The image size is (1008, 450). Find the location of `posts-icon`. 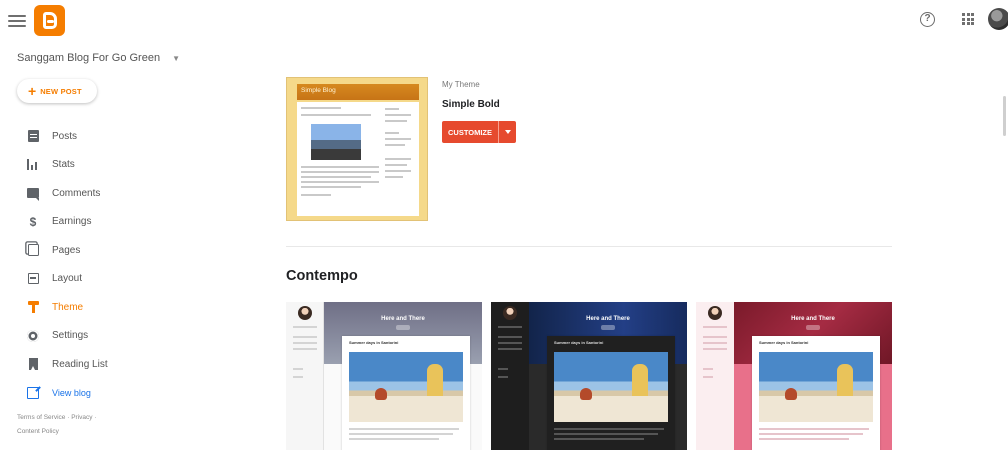

posts-icon is located at coordinates (33, 136).